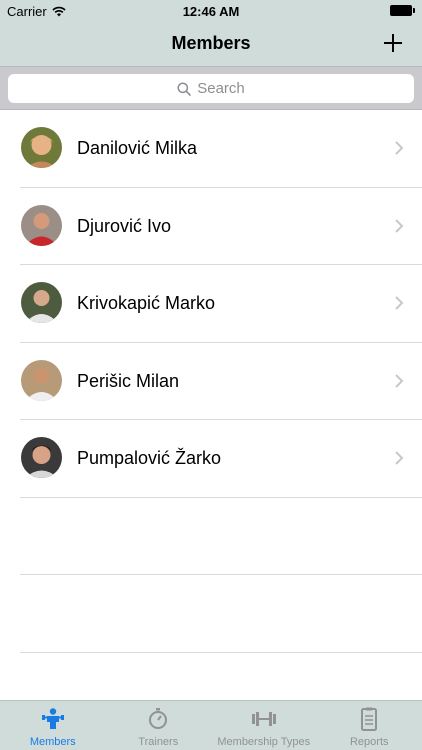 This screenshot has height=750, width=422. I want to click on member-name: Krivokapić Marko, so click(146, 303).